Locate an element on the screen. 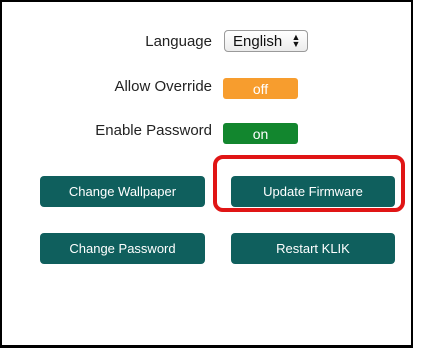 Image resolution: width=426 pixels, height=356 pixels. language-label: Language is located at coordinates (178, 41).